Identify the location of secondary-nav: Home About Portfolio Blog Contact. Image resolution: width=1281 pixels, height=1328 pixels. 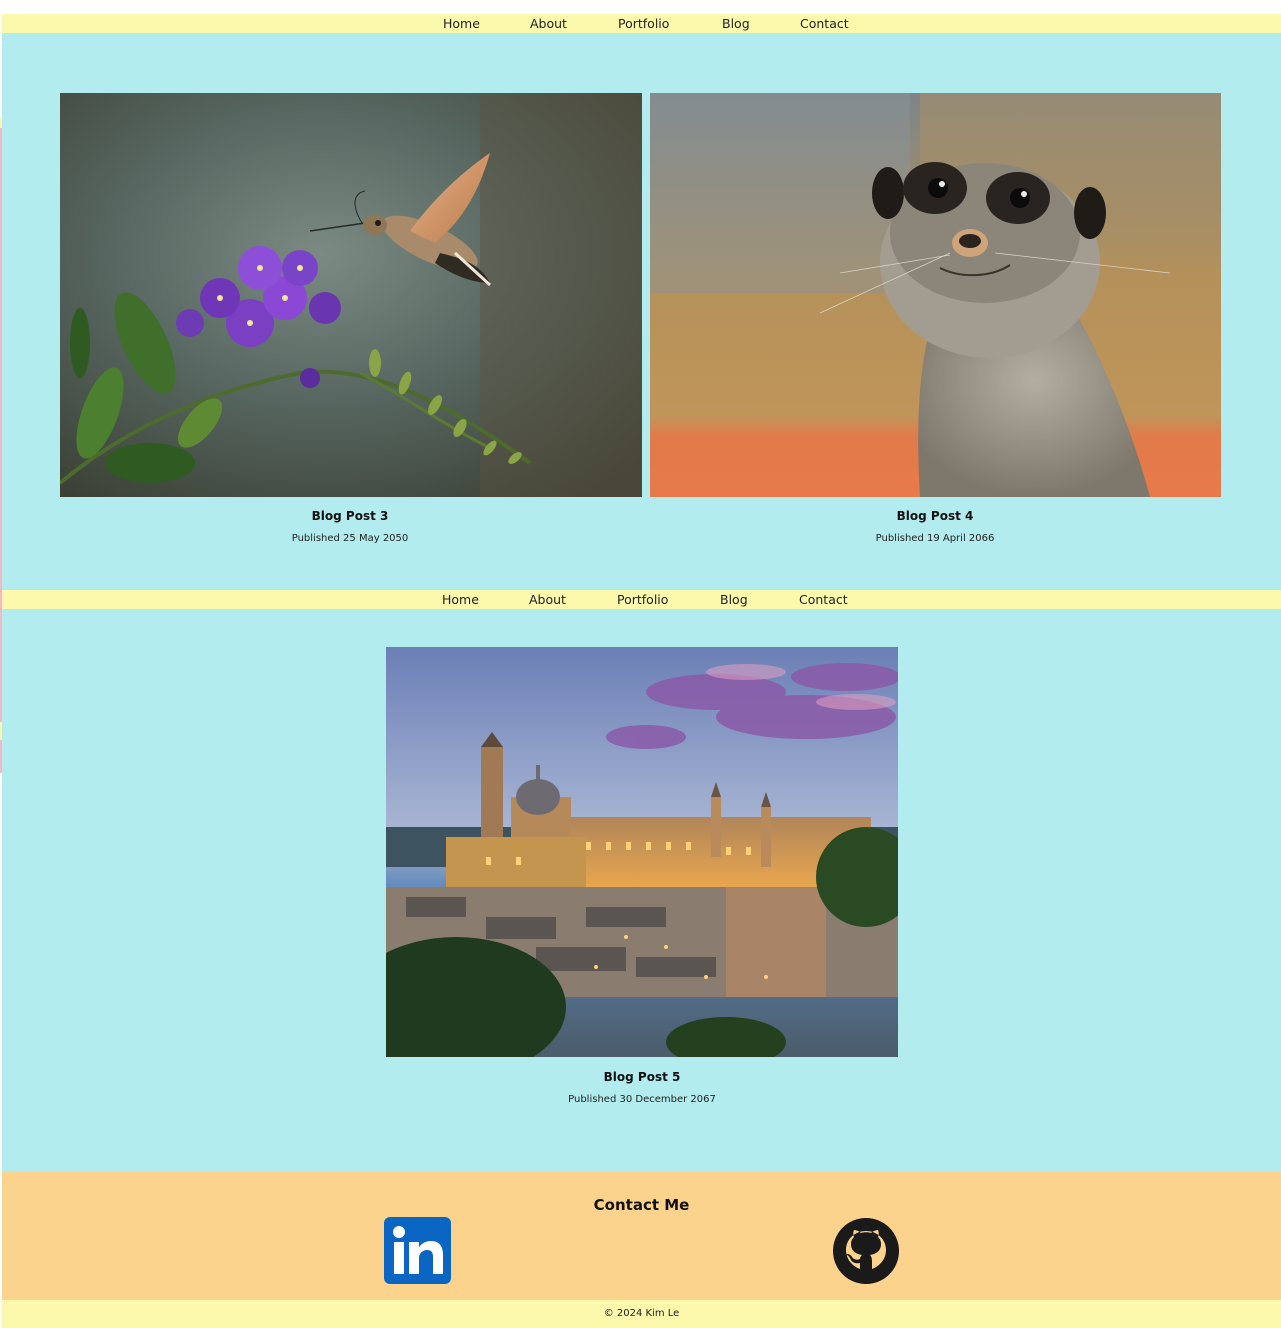
(641, 599).